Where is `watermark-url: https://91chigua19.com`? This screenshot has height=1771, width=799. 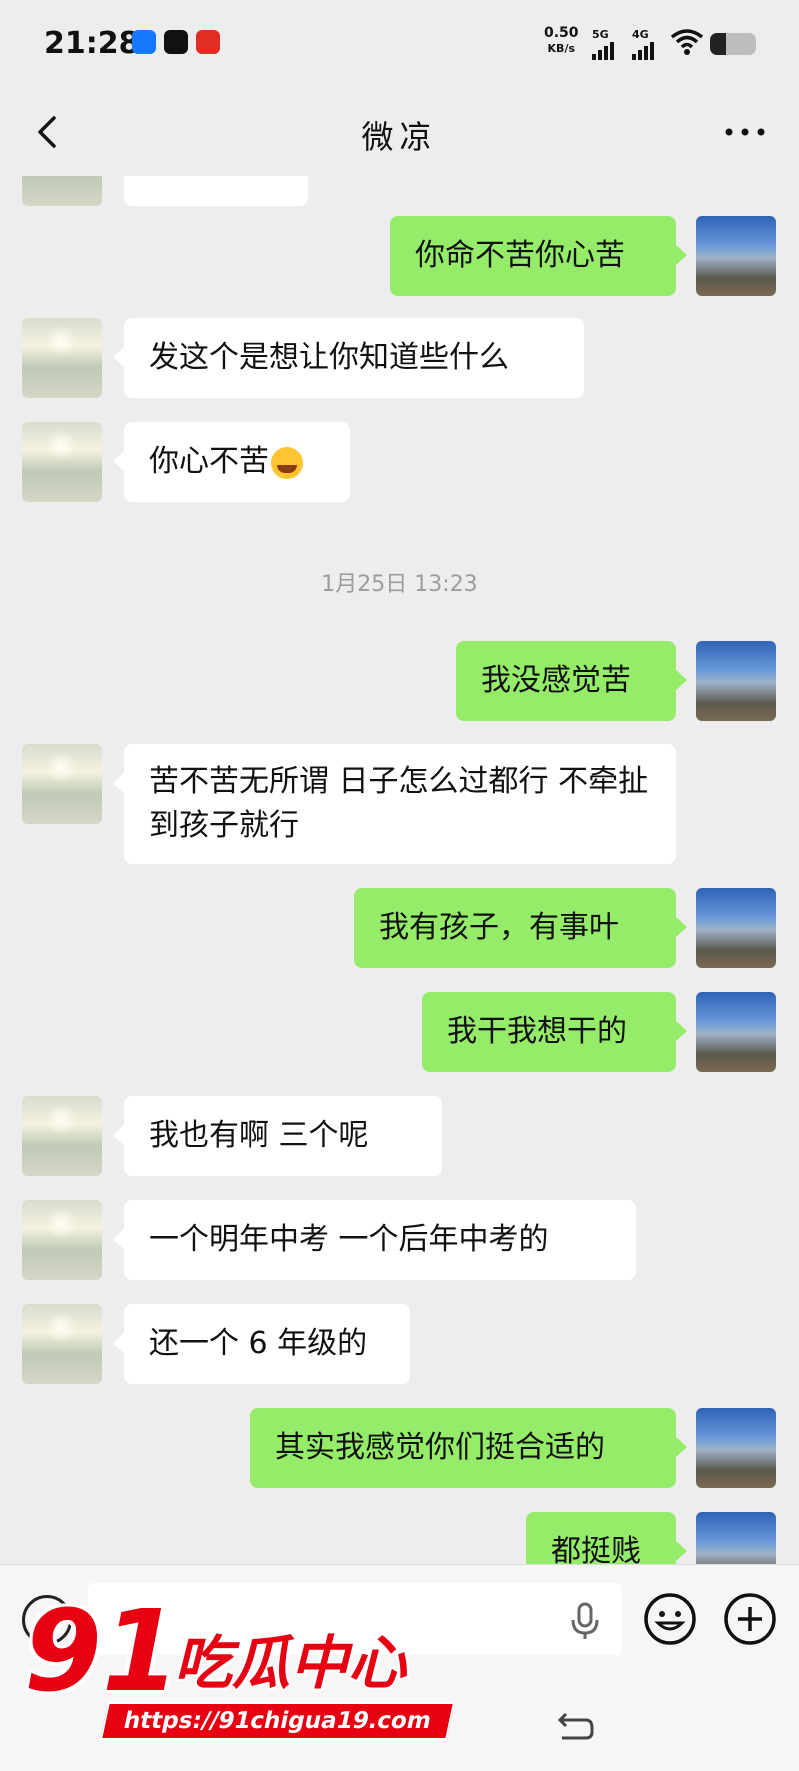
watermark-url: https://91chigua19.com is located at coordinates (277, 1721).